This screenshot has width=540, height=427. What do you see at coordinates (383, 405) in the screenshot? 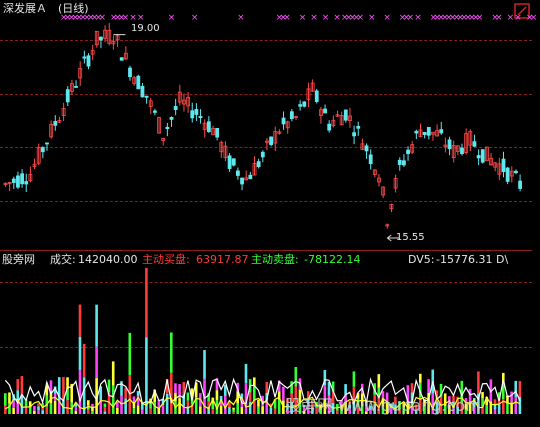
I see `watermark: 股旁网 www.gupang.com` at bounding box center [383, 405].